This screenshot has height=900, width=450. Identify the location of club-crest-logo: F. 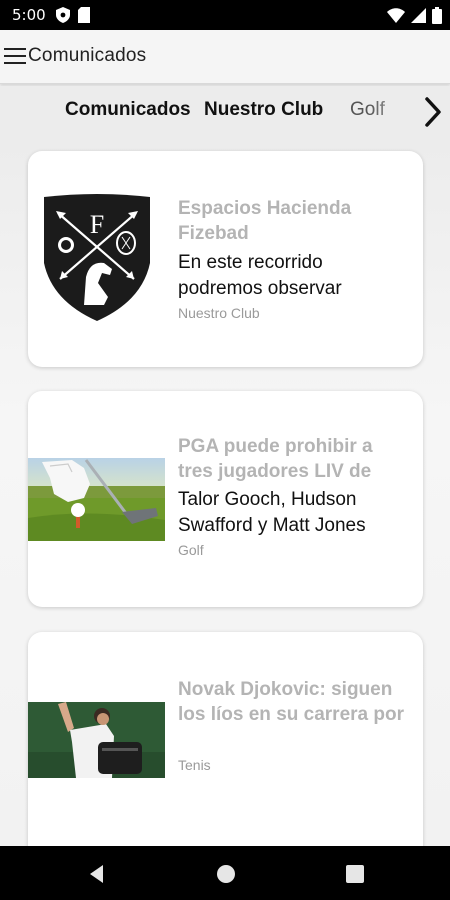
(97, 258).